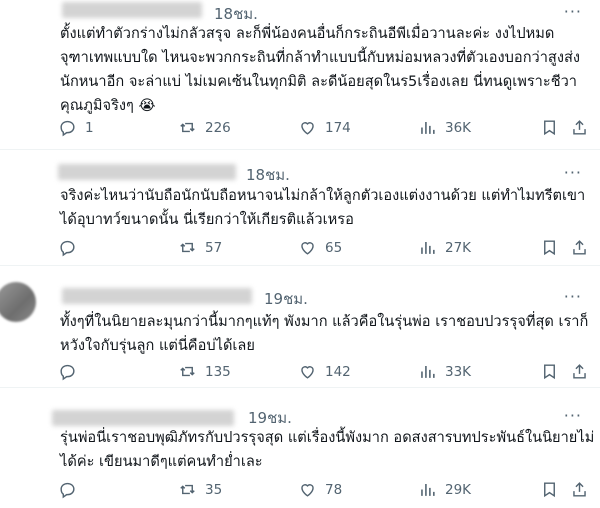 The image size is (600, 508). I want to click on tweet-actions: 35 78 29K, so click(323, 491).